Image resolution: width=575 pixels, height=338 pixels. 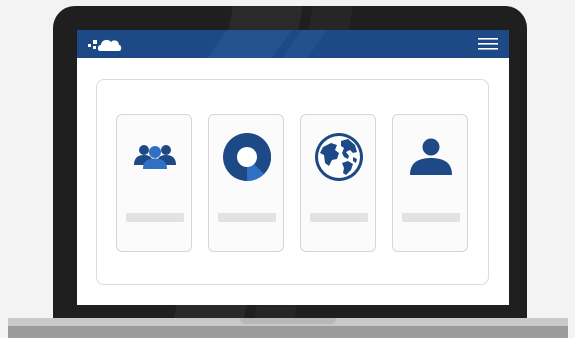 What do you see at coordinates (247, 157) in the screenshot?
I see `donut-chart-icon` at bounding box center [247, 157].